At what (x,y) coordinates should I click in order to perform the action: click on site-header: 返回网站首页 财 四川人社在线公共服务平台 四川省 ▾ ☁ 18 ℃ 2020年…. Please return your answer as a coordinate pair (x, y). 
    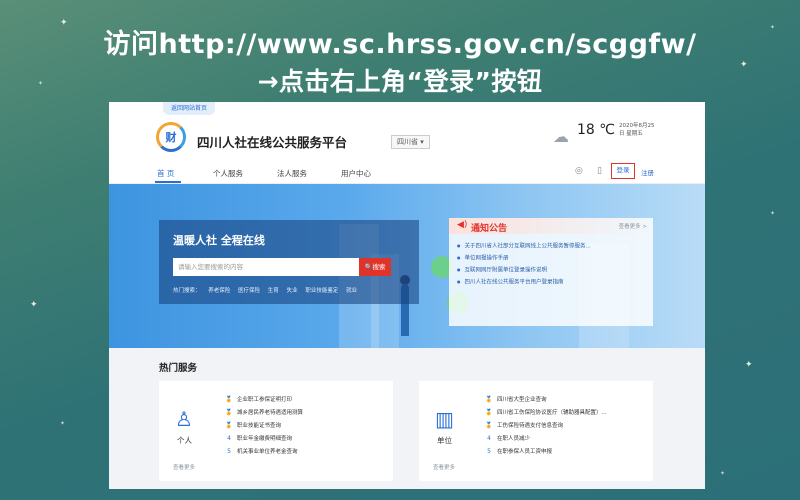
    Looking at the image, I should click on (407, 128).